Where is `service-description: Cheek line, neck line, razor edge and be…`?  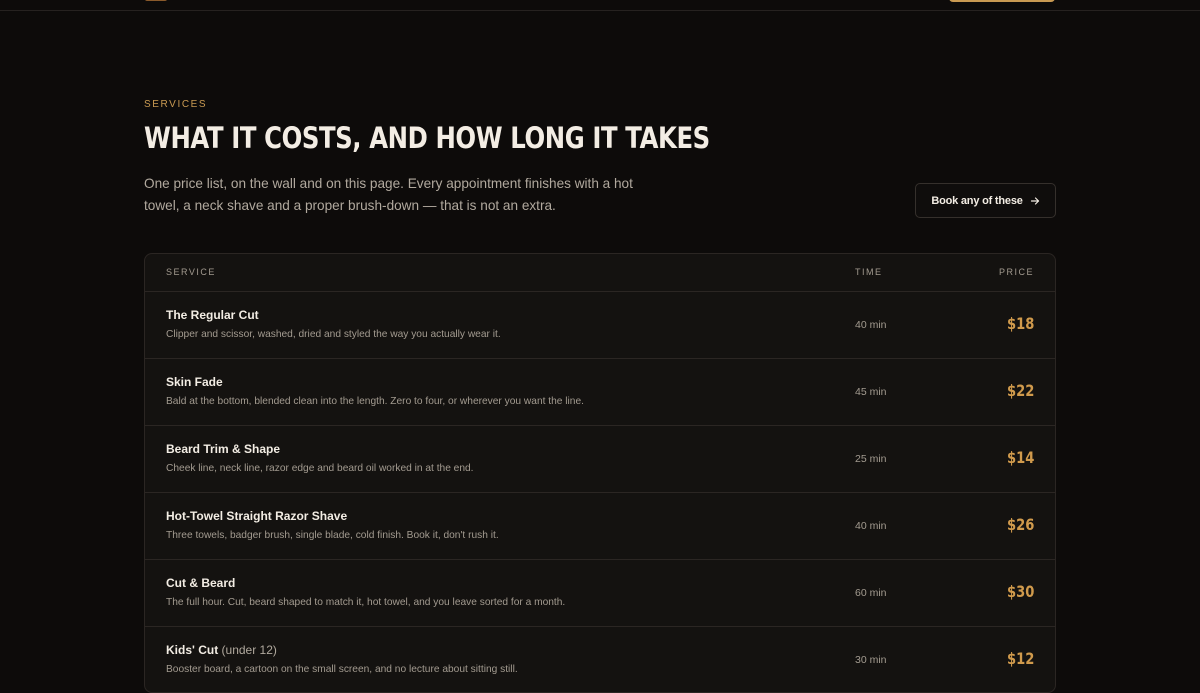
service-description: Cheek line, neck line, razor edge and be… is located at coordinates (320, 468).